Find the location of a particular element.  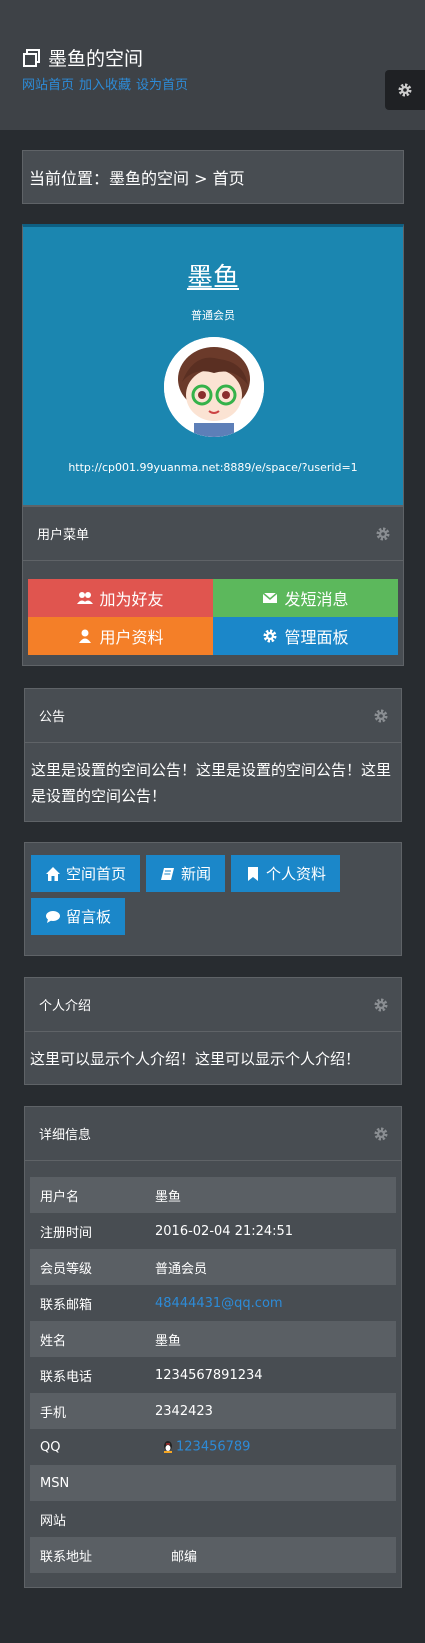

admin-panel-label: 管理面板 is located at coordinates (316, 637).